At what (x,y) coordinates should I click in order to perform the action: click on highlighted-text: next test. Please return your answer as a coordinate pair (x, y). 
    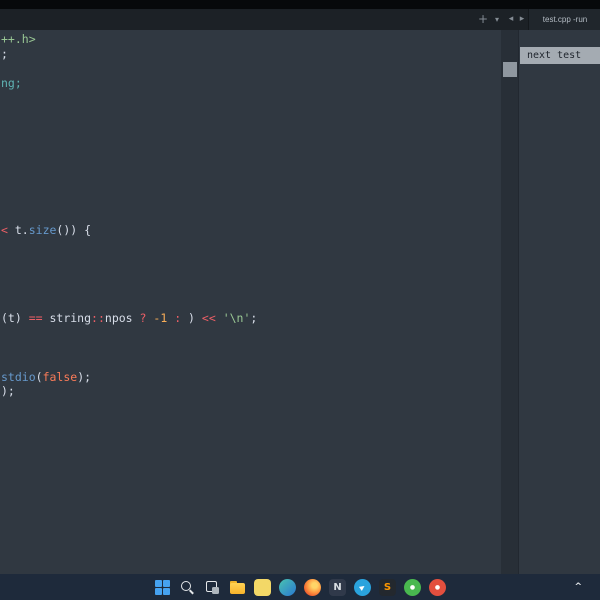
    Looking at the image, I should click on (560, 55).